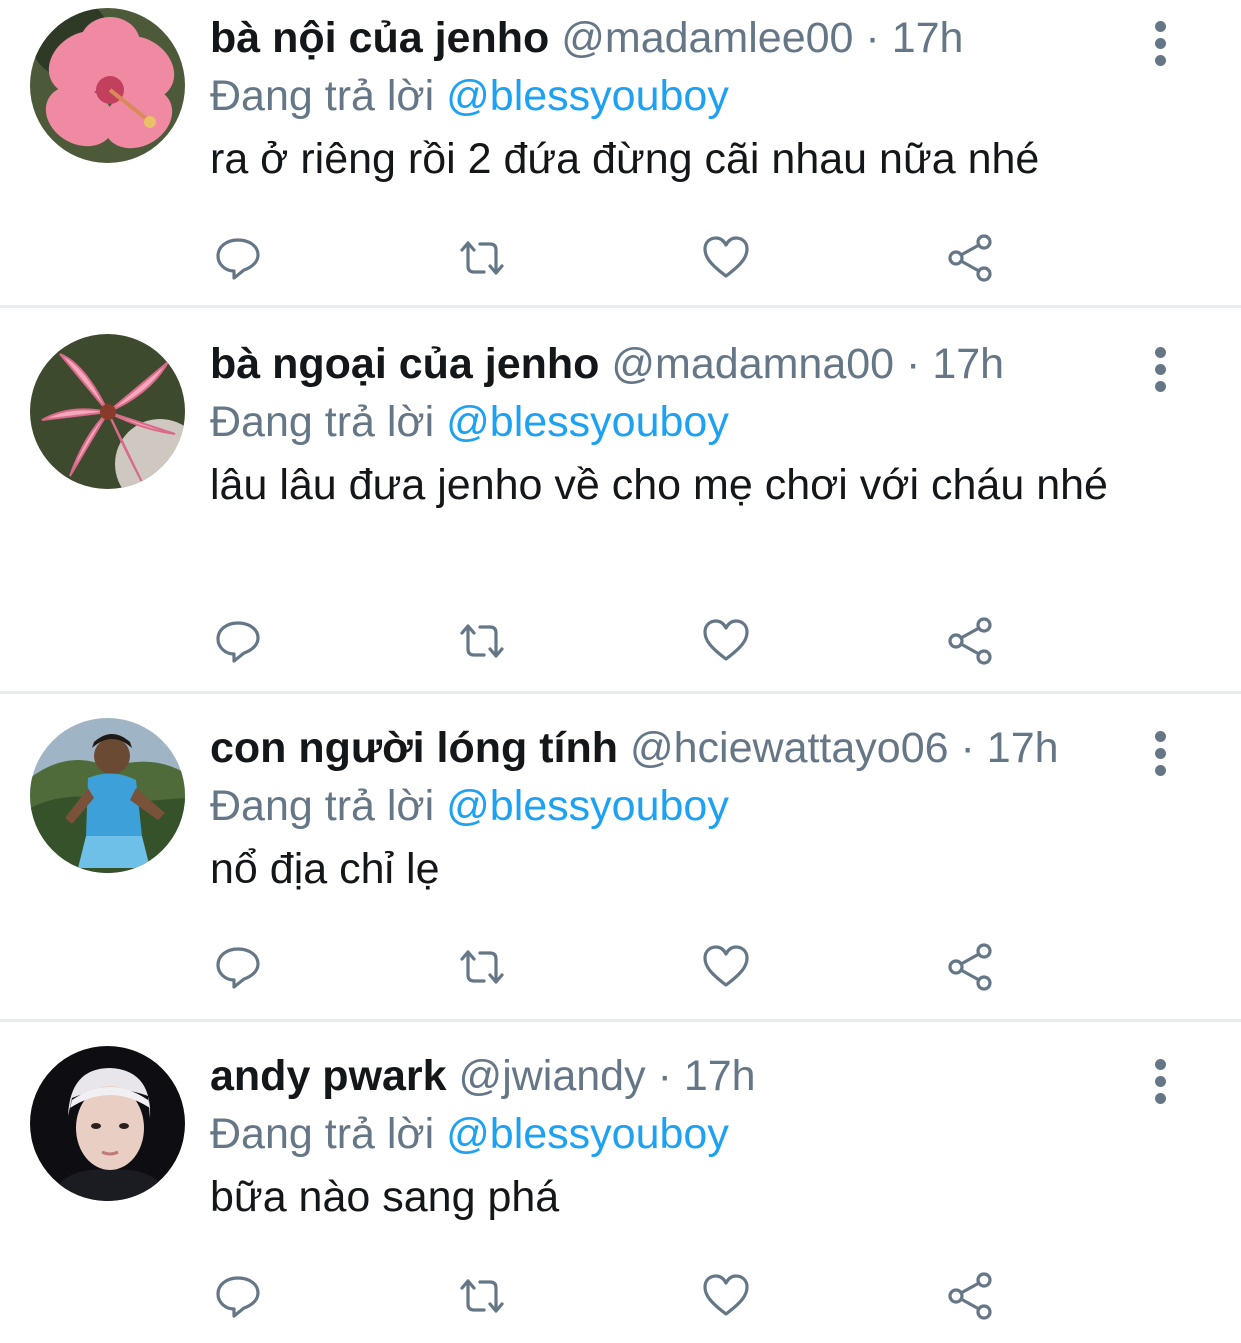 Image resolution: width=1241 pixels, height=1343 pixels. I want to click on tweet-header: con người lóng tính @hciewattayo06 · 17h, so click(665, 748).